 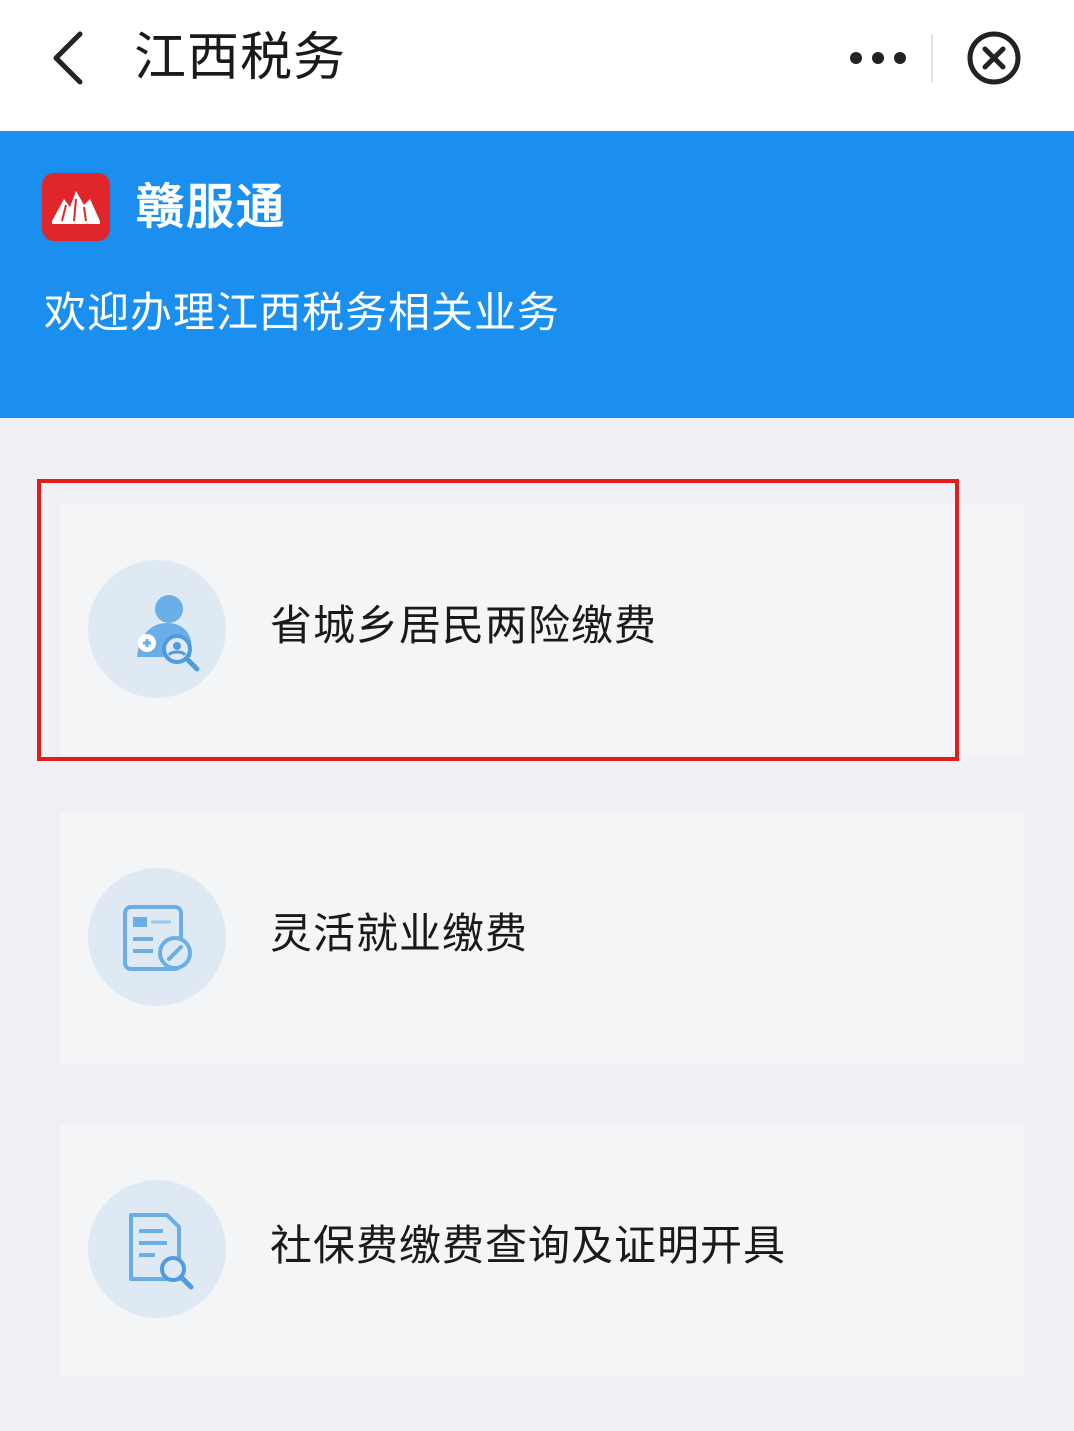 I want to click on chevron-left-icon, so click(x=68, y=58).